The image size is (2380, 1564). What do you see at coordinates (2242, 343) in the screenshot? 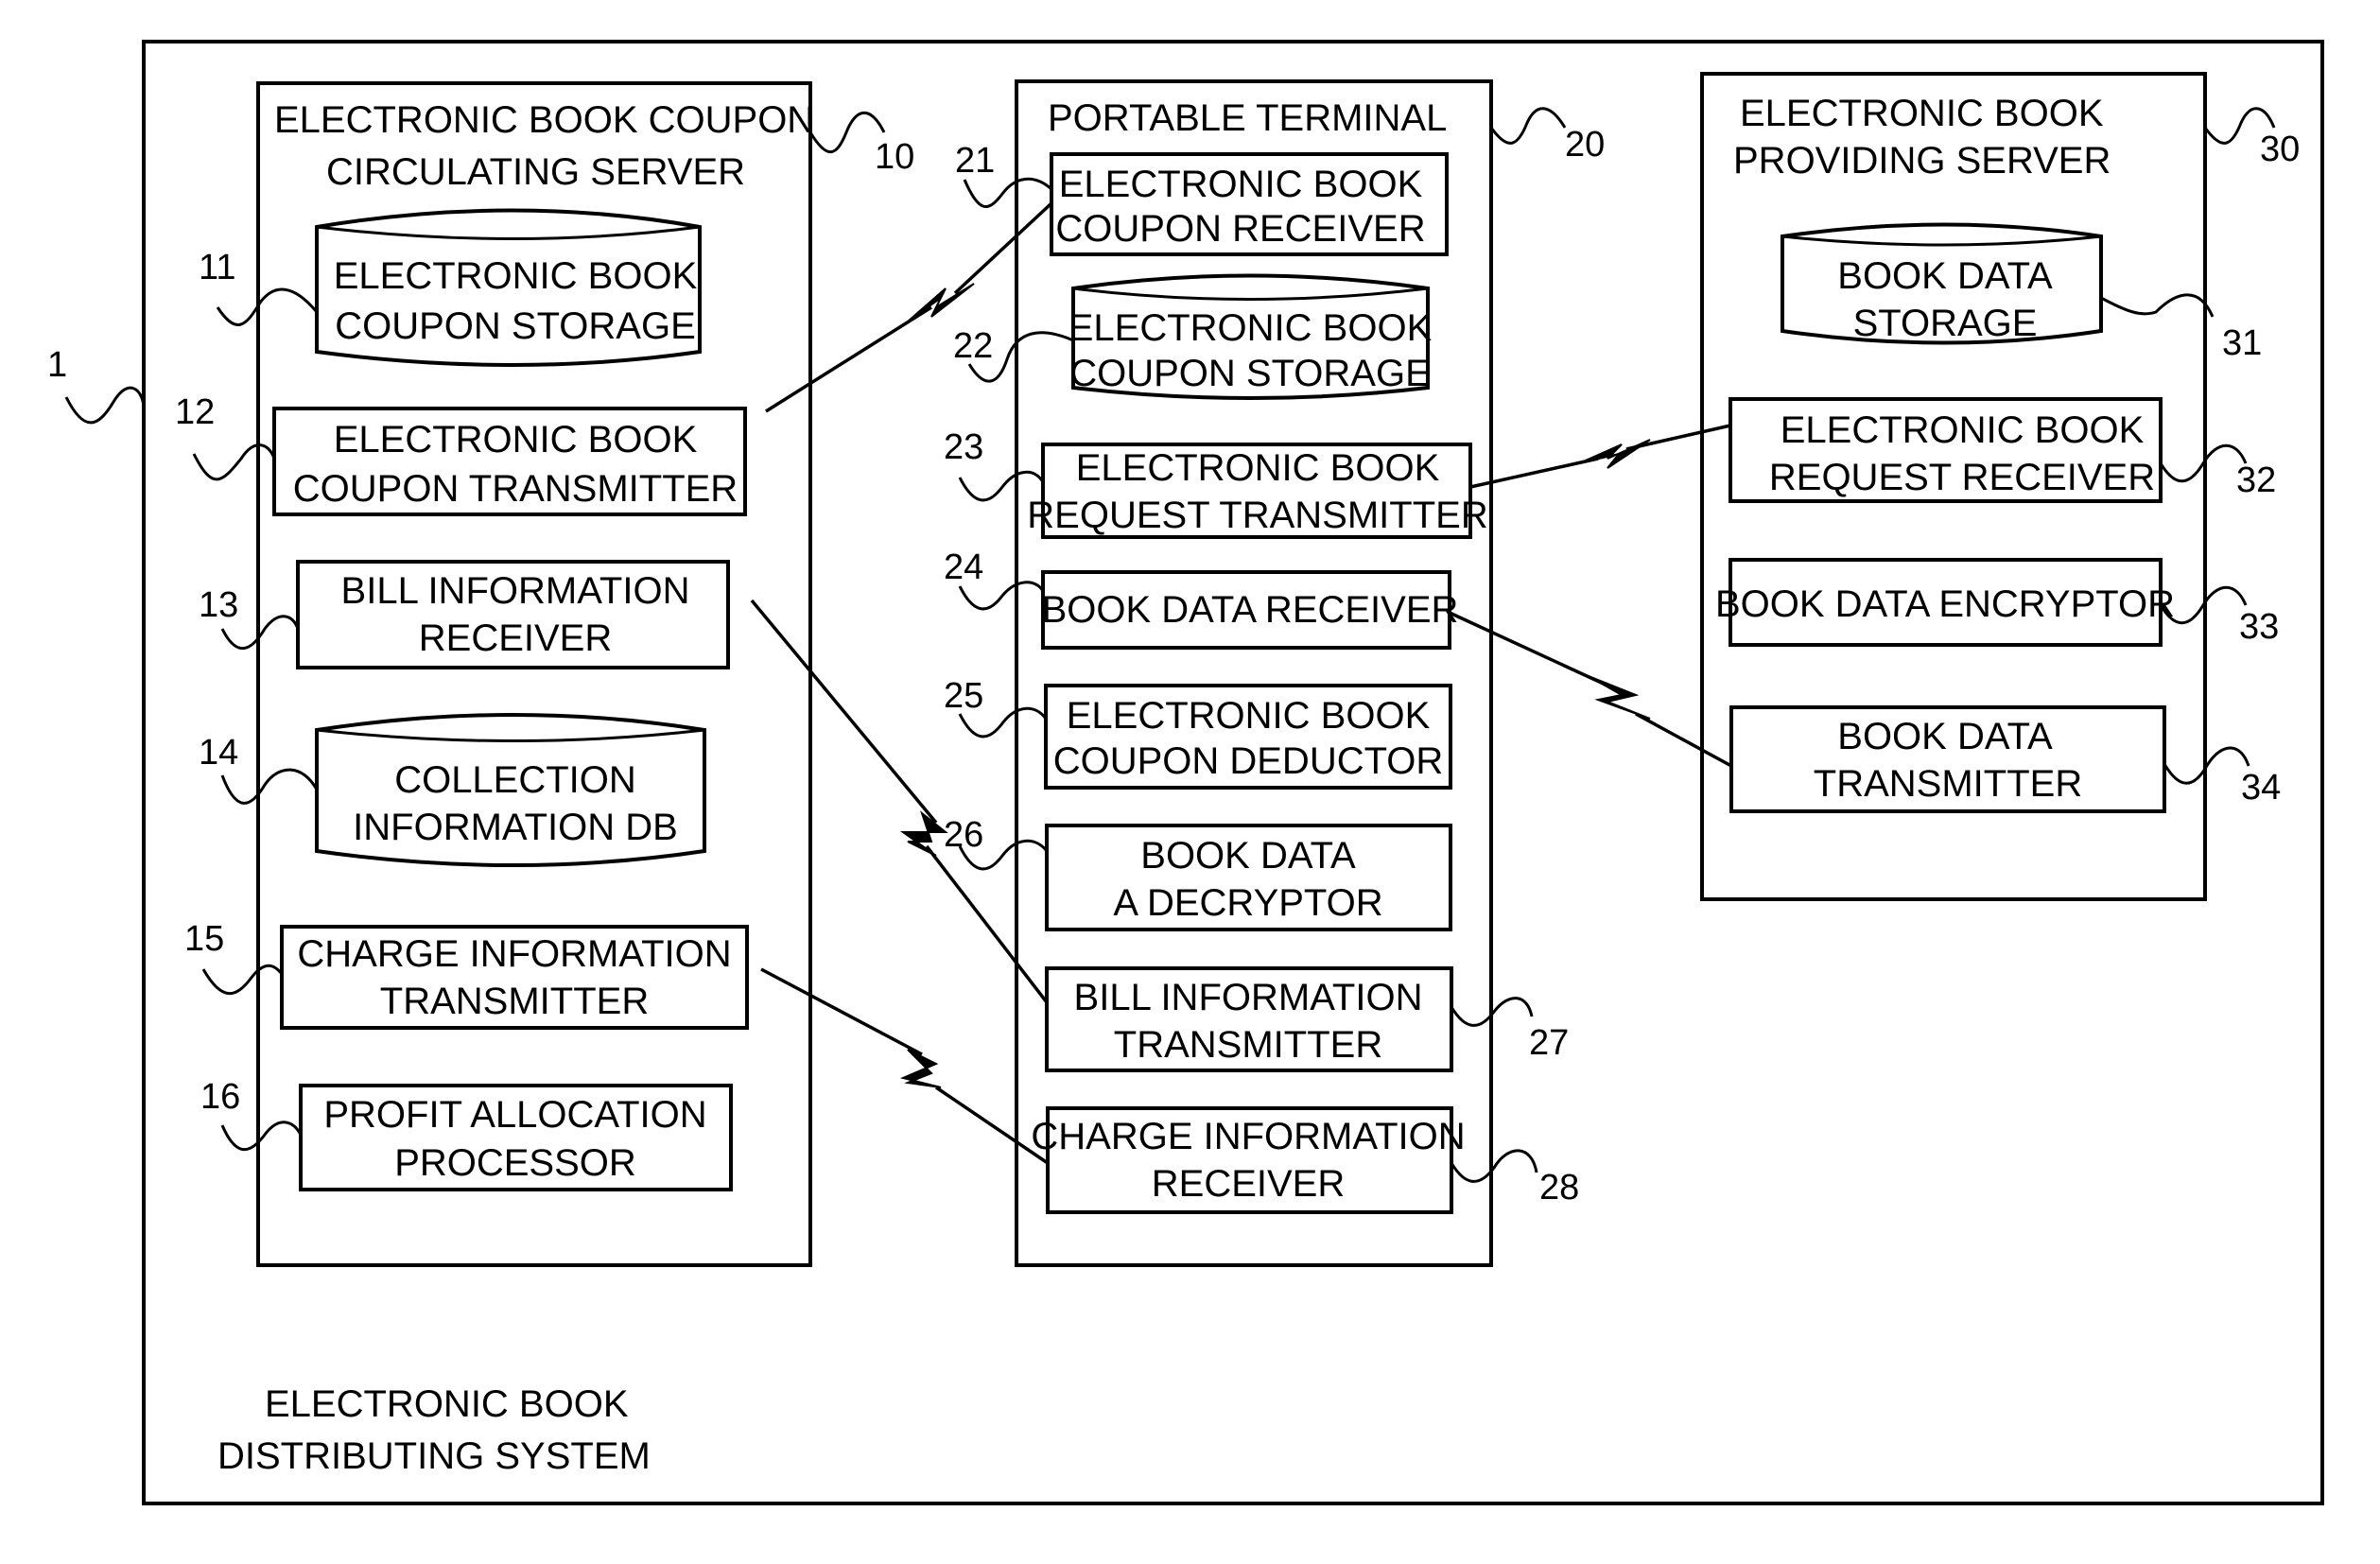
I see `ref-label-31: 31` at bounding box center [2242, 343].